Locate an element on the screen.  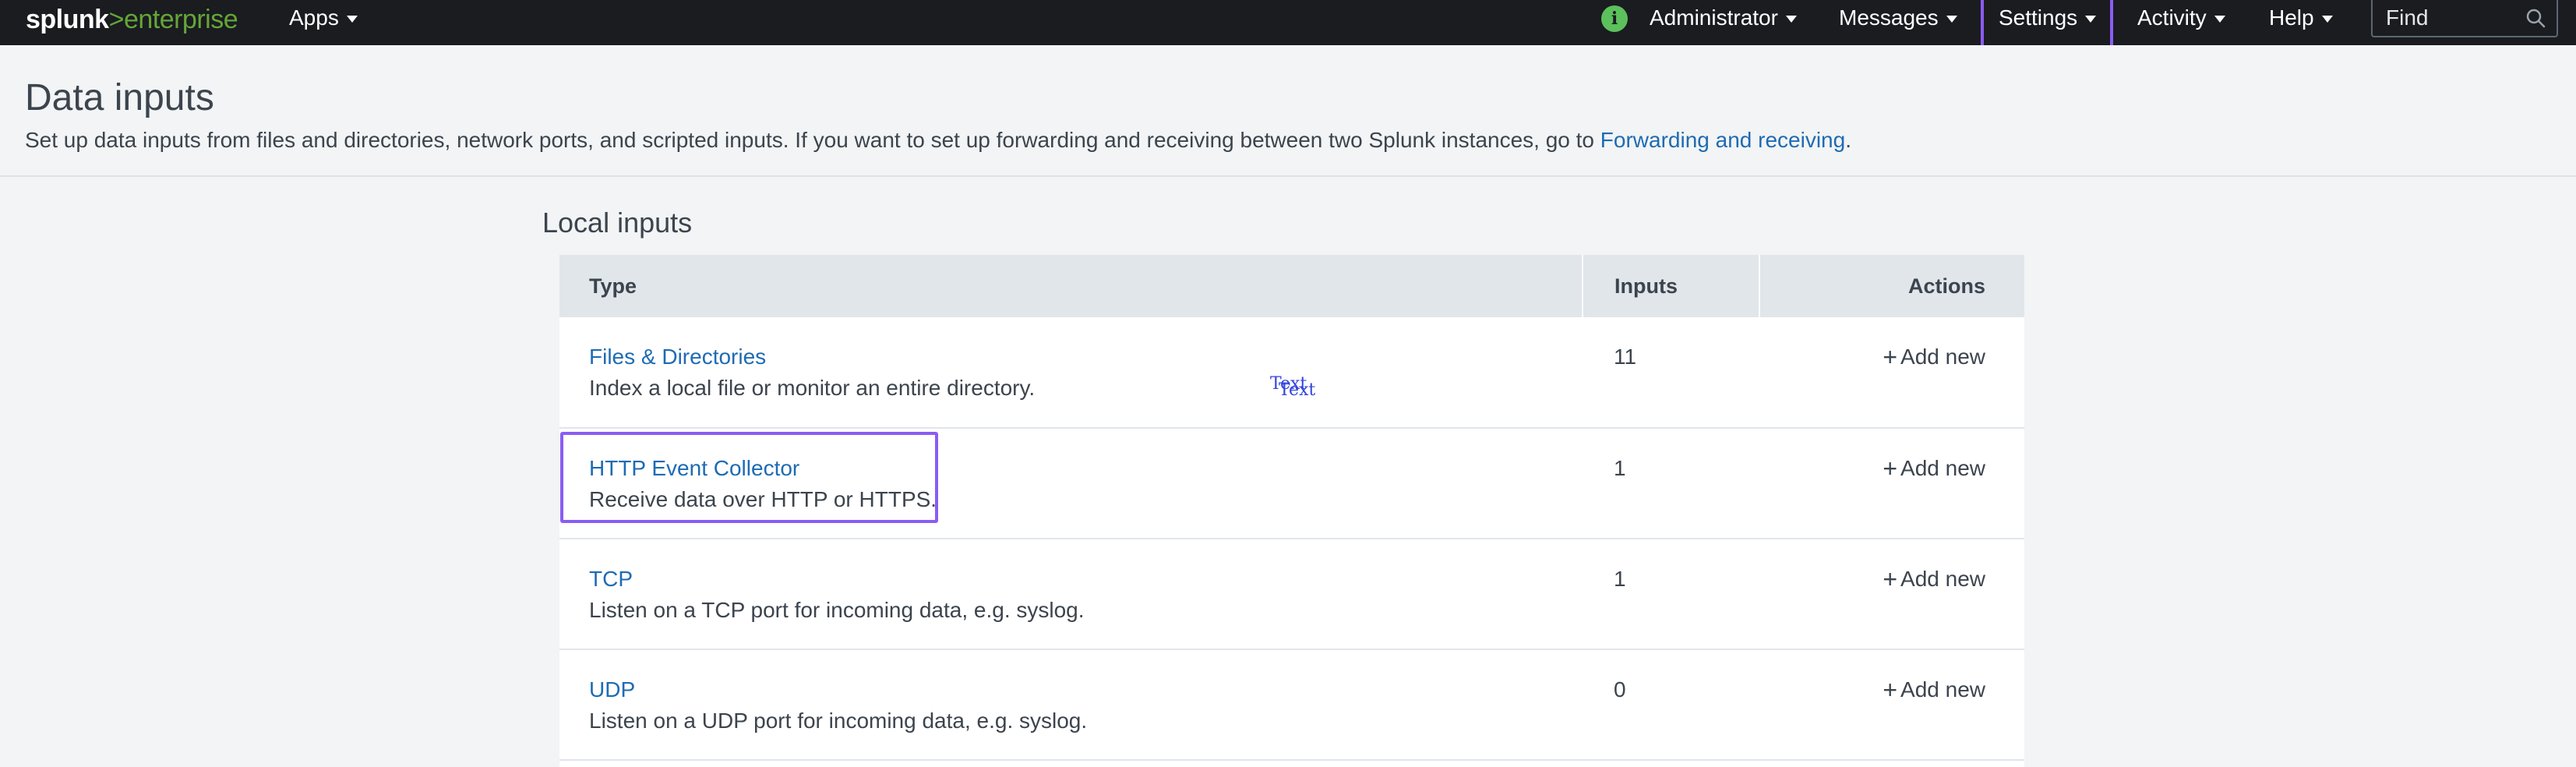
type-description: Receive data over HTTP or HTTPS. is located at coordinates (763, 499).